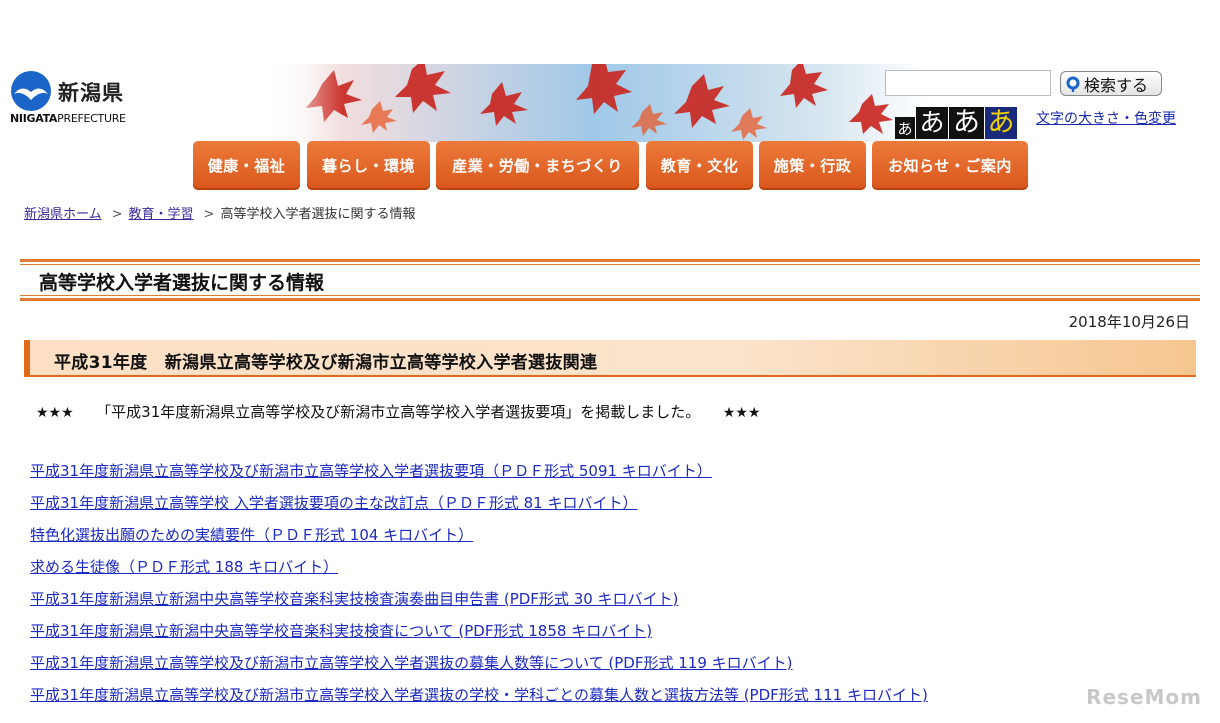 The width and height of the screenshot is (1220, 723). I want to click on color-contrast-button: あ, so click(1001, 123).